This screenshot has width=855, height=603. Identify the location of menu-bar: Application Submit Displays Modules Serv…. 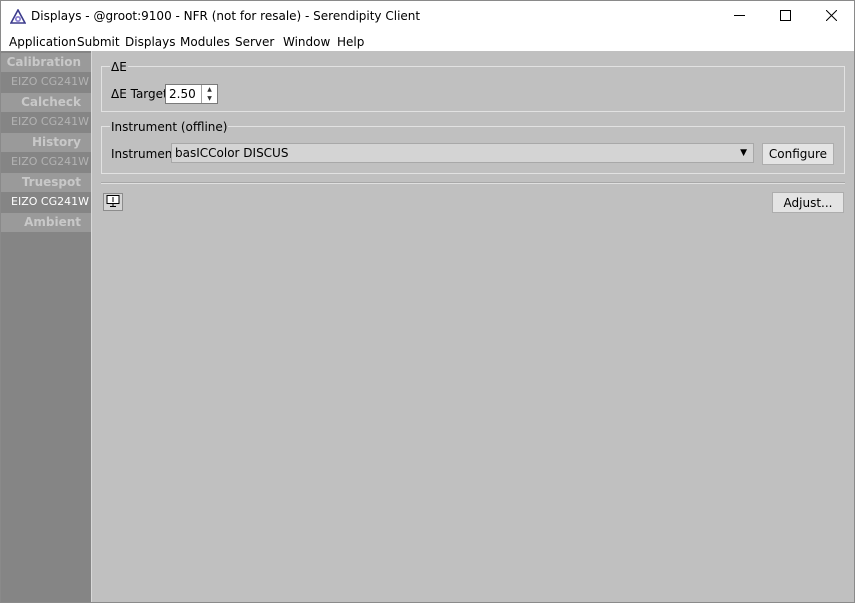
(427, 41).